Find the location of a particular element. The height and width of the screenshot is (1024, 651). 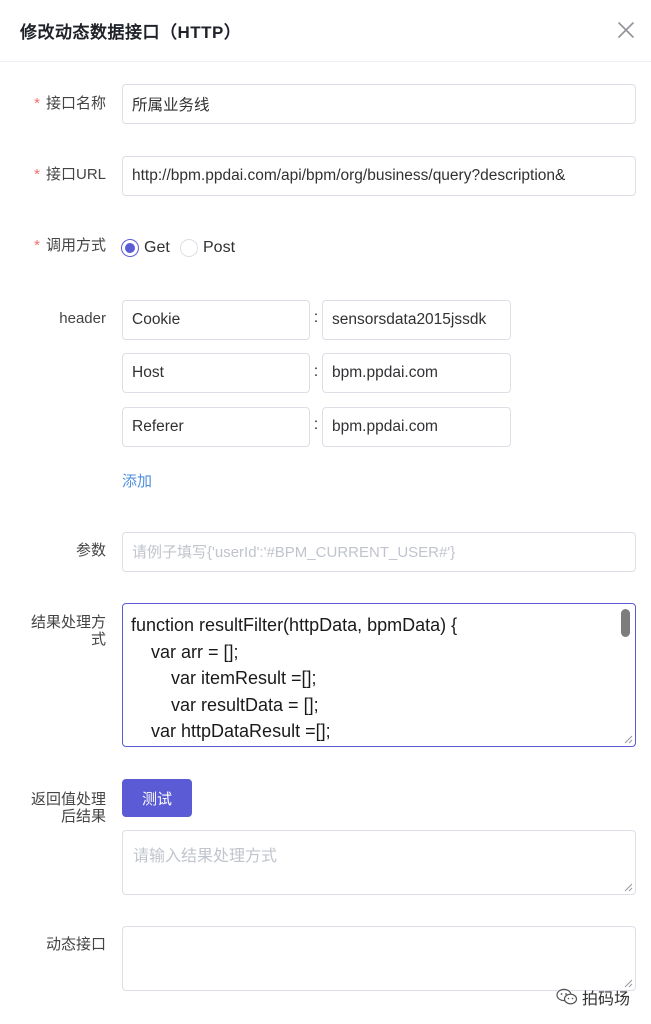

dynamic-interface-label: 动态接口 is located at coordinates (75, 944).